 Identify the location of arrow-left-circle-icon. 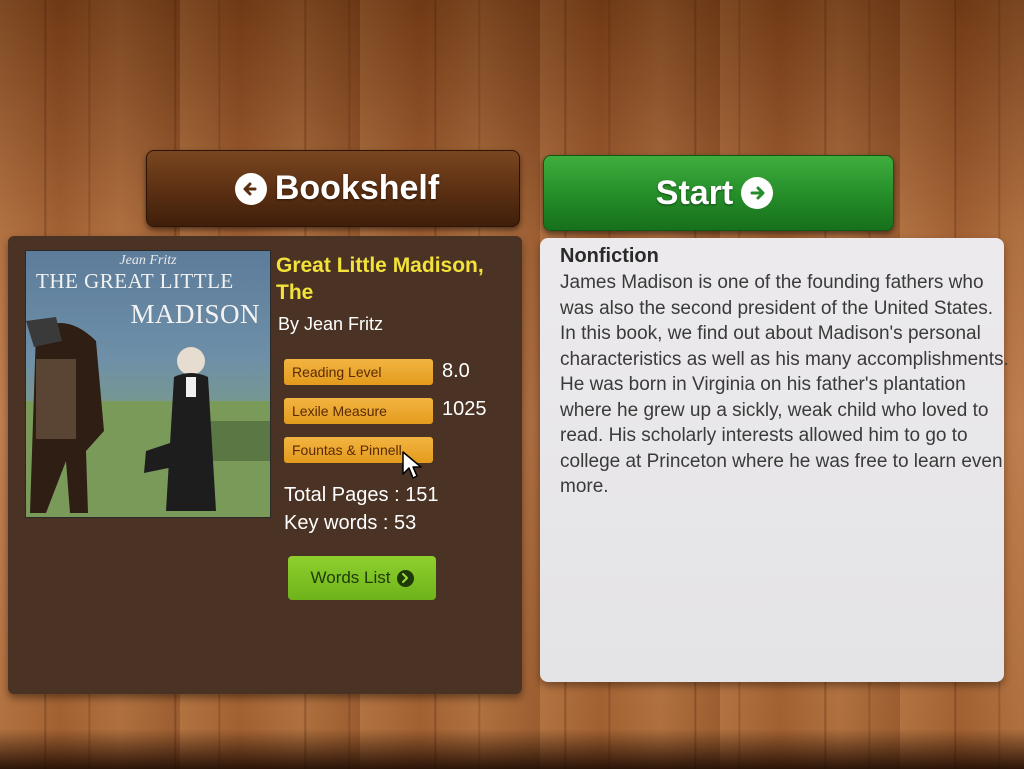
(250, 188).